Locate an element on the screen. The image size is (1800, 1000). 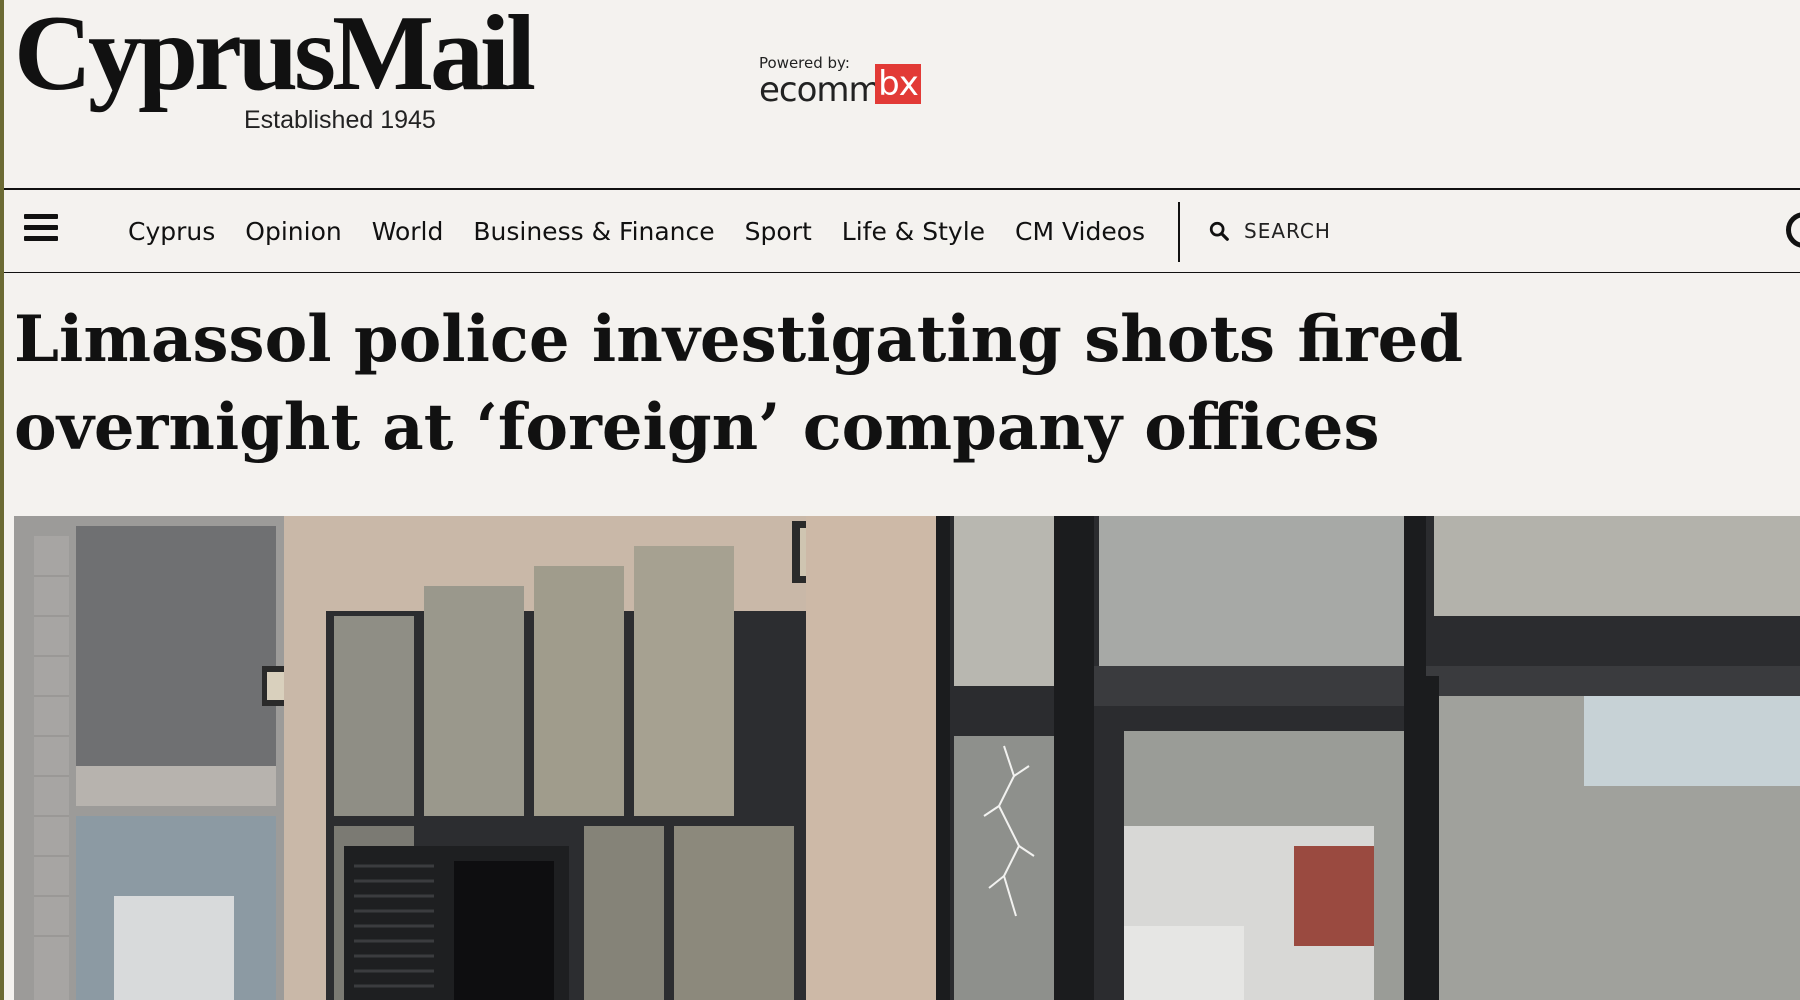
search-box is located at coordinates (1376, 231).